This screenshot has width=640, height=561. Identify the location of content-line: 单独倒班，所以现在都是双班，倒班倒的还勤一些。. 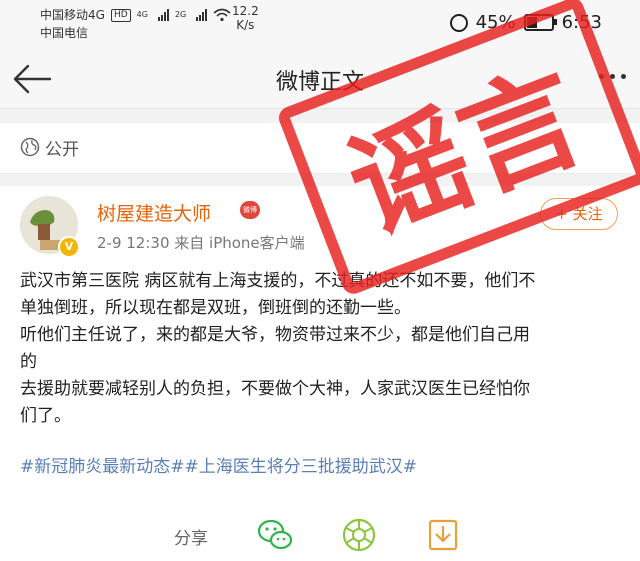
(215, 308).